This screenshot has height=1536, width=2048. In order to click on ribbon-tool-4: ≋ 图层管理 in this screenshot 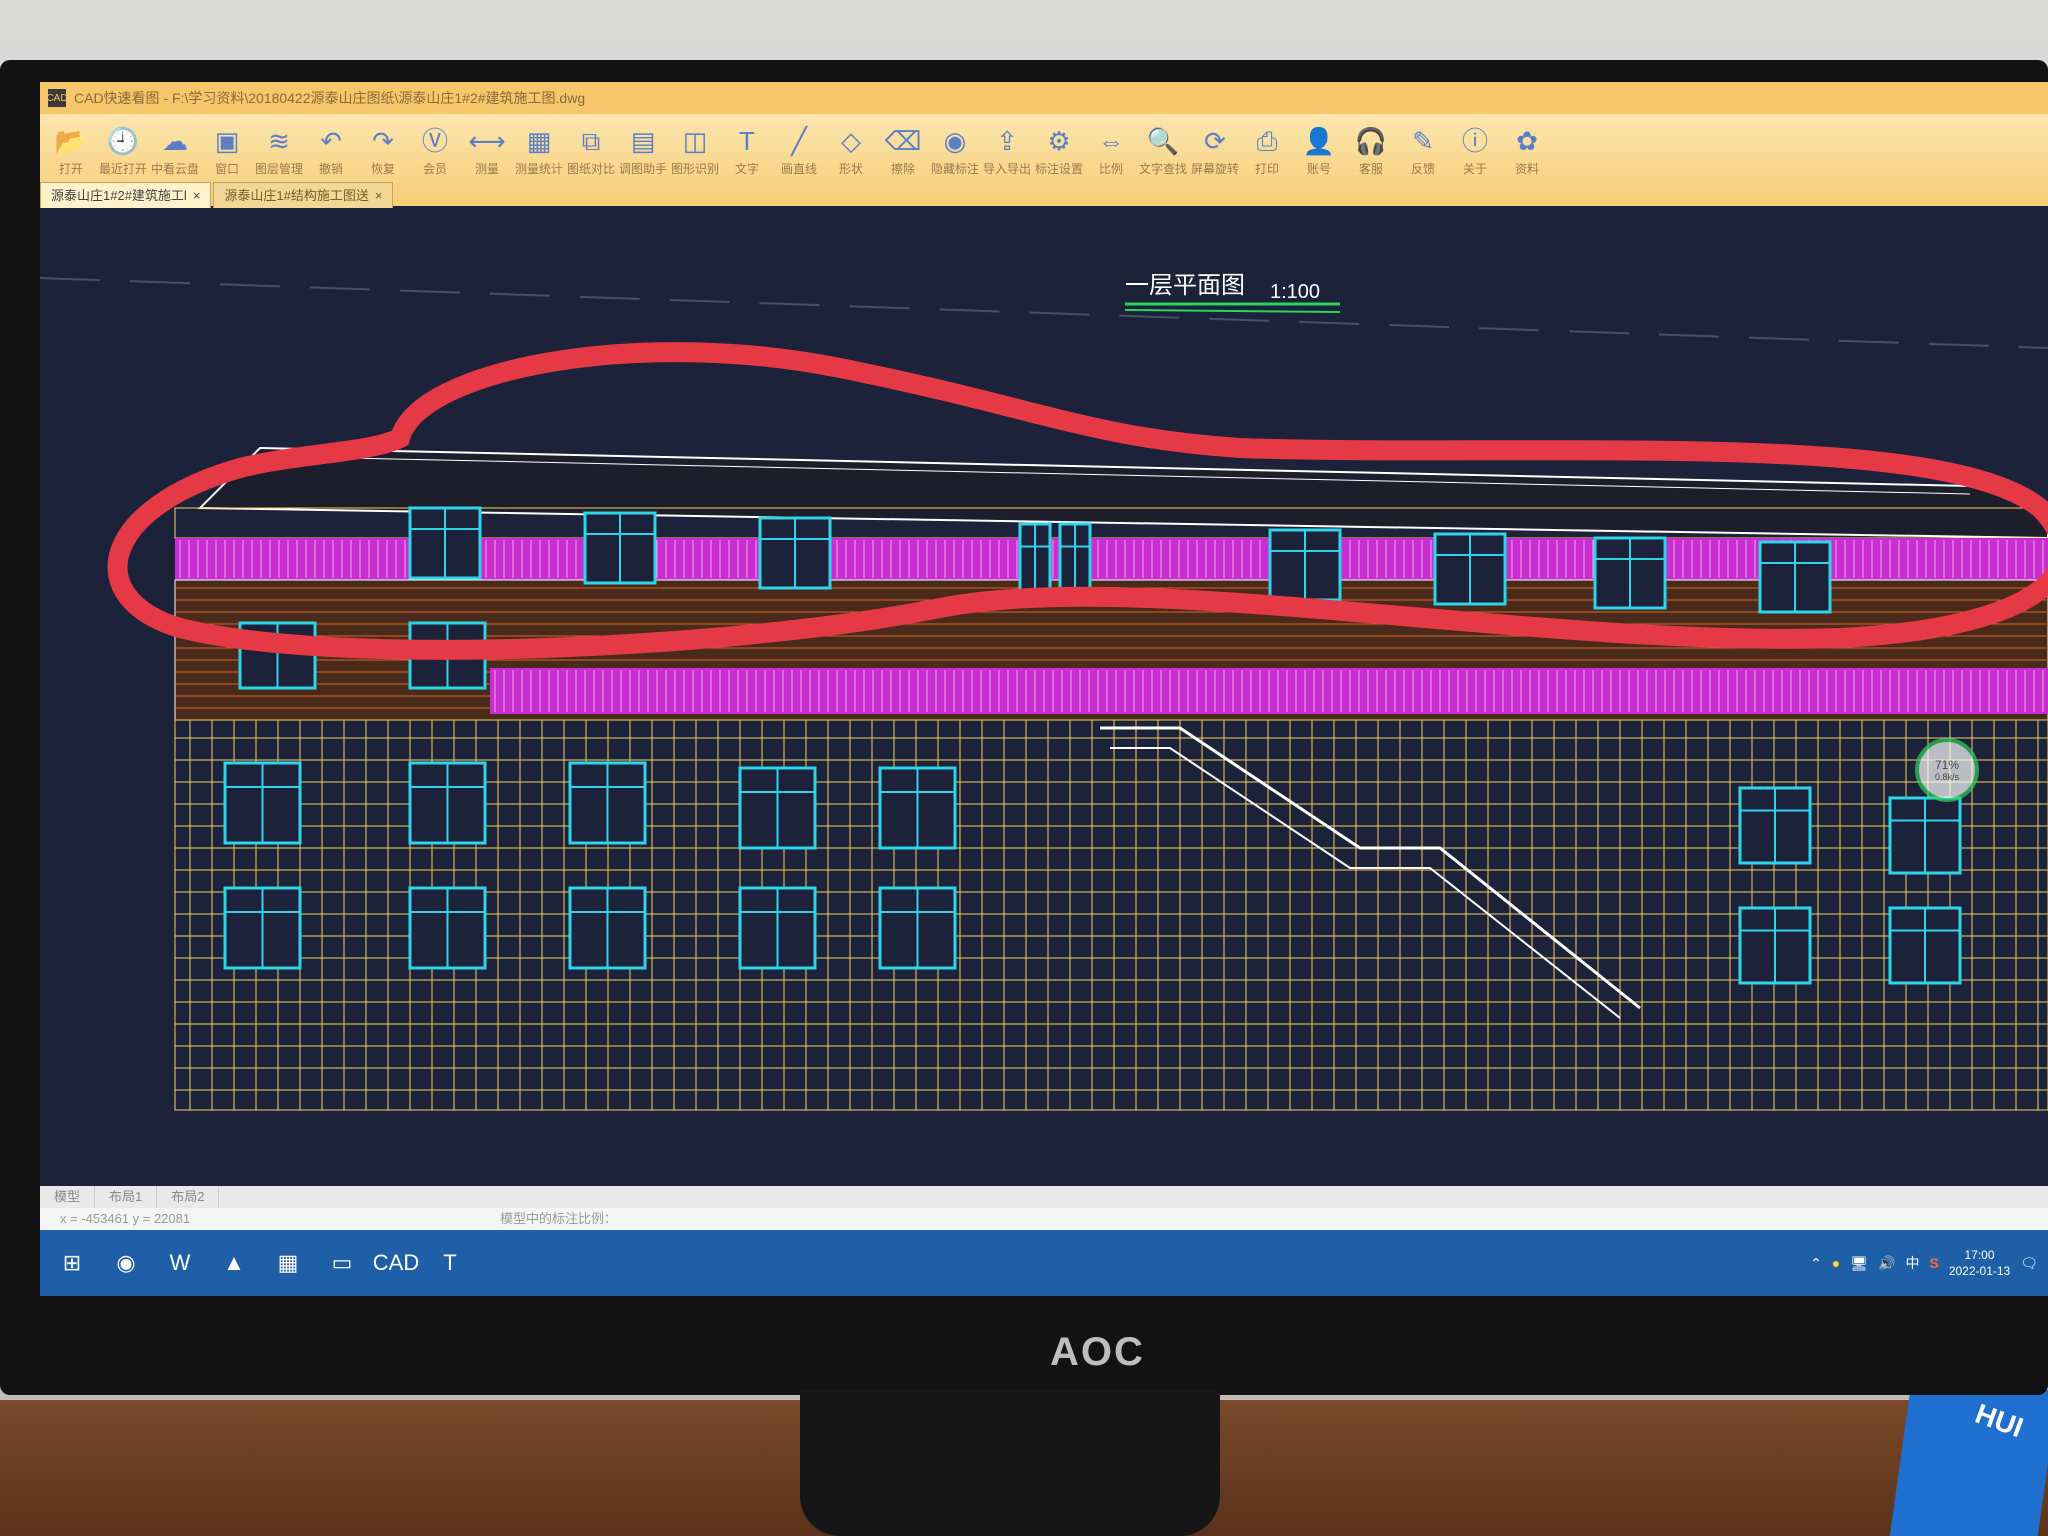, I will do `click(279, 151)`.